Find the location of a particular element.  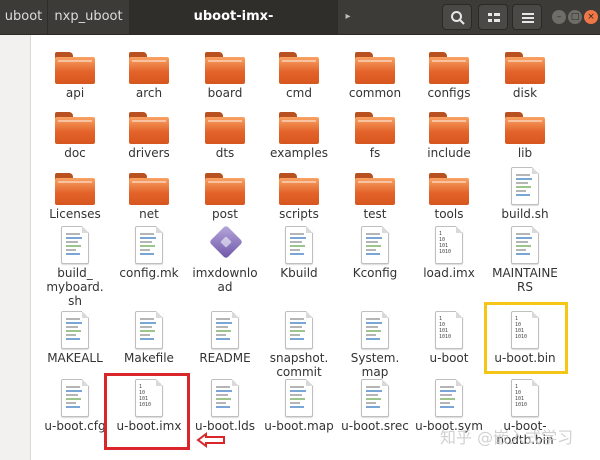

file-item-common: common is located at coordinates (375, 76).